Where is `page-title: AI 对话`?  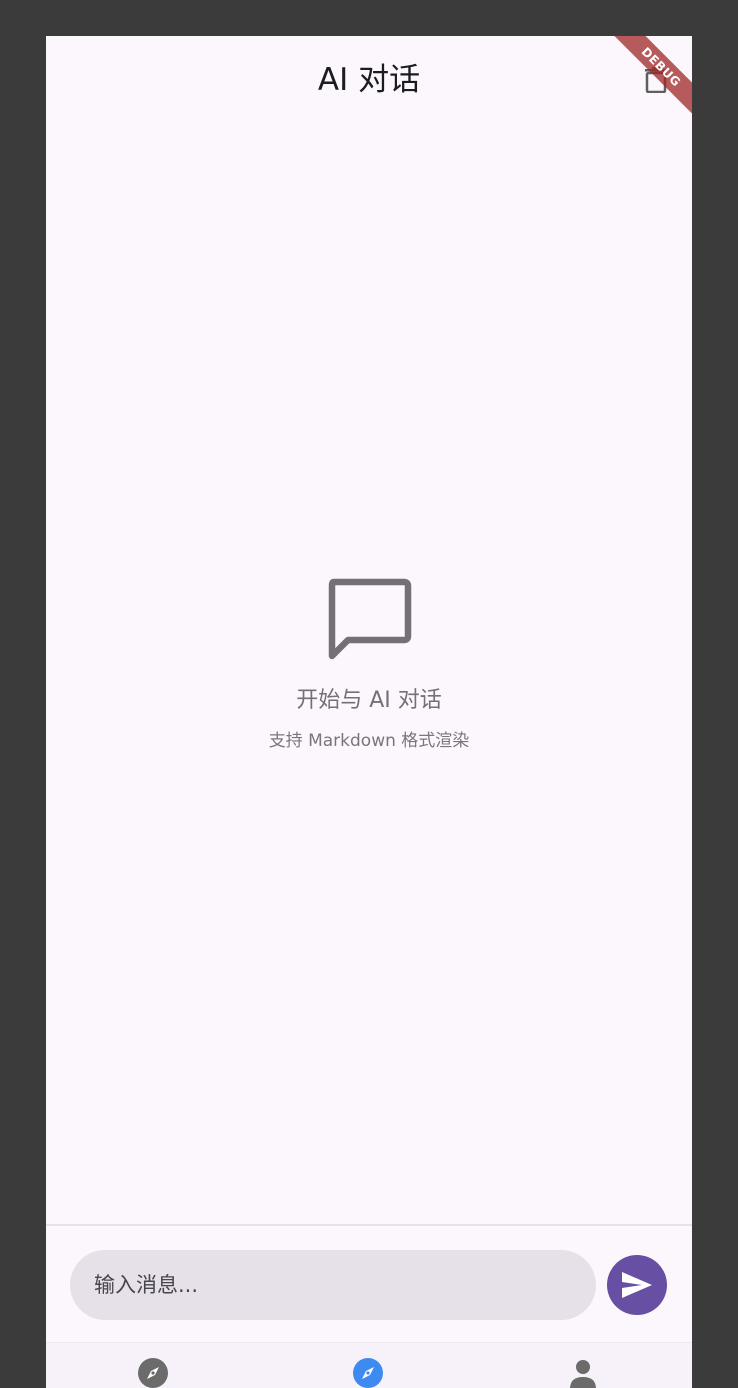
page-title: AI 对话 is located at coordinates (369, 80).